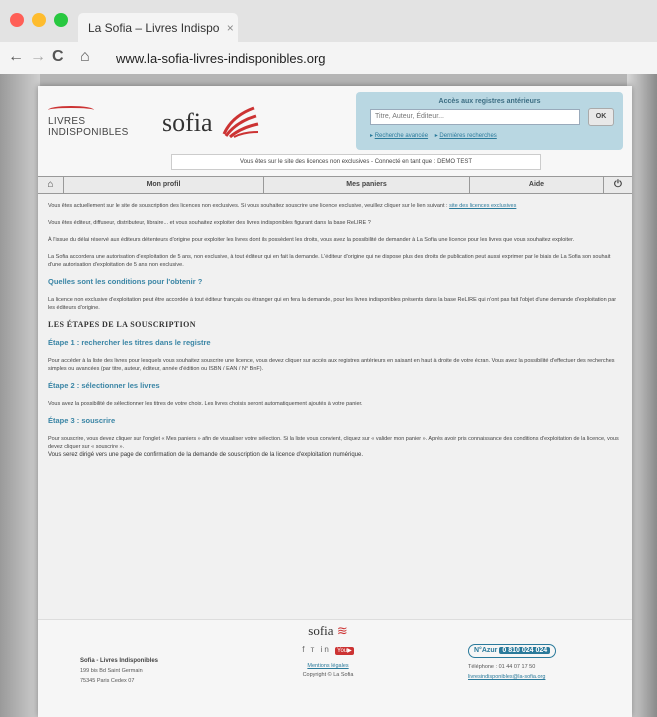  I want to click on home-icon: ⌂, so click(85, 57).